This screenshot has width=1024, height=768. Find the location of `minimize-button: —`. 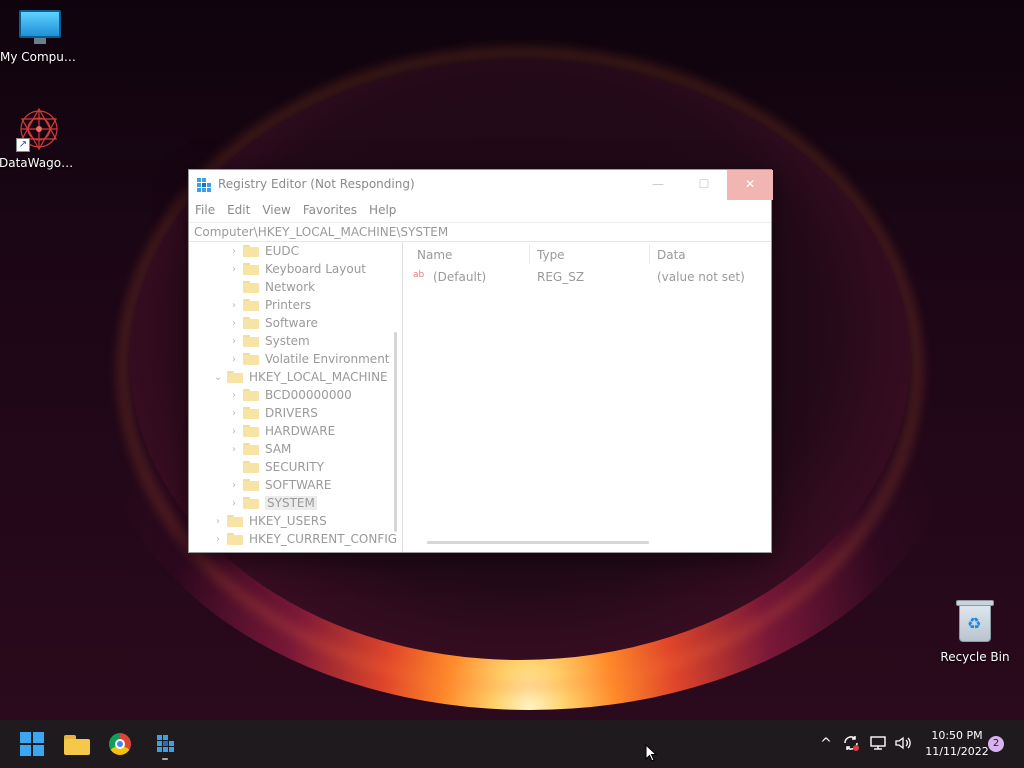

minimize-button: — is located at coordinates (658, 185).